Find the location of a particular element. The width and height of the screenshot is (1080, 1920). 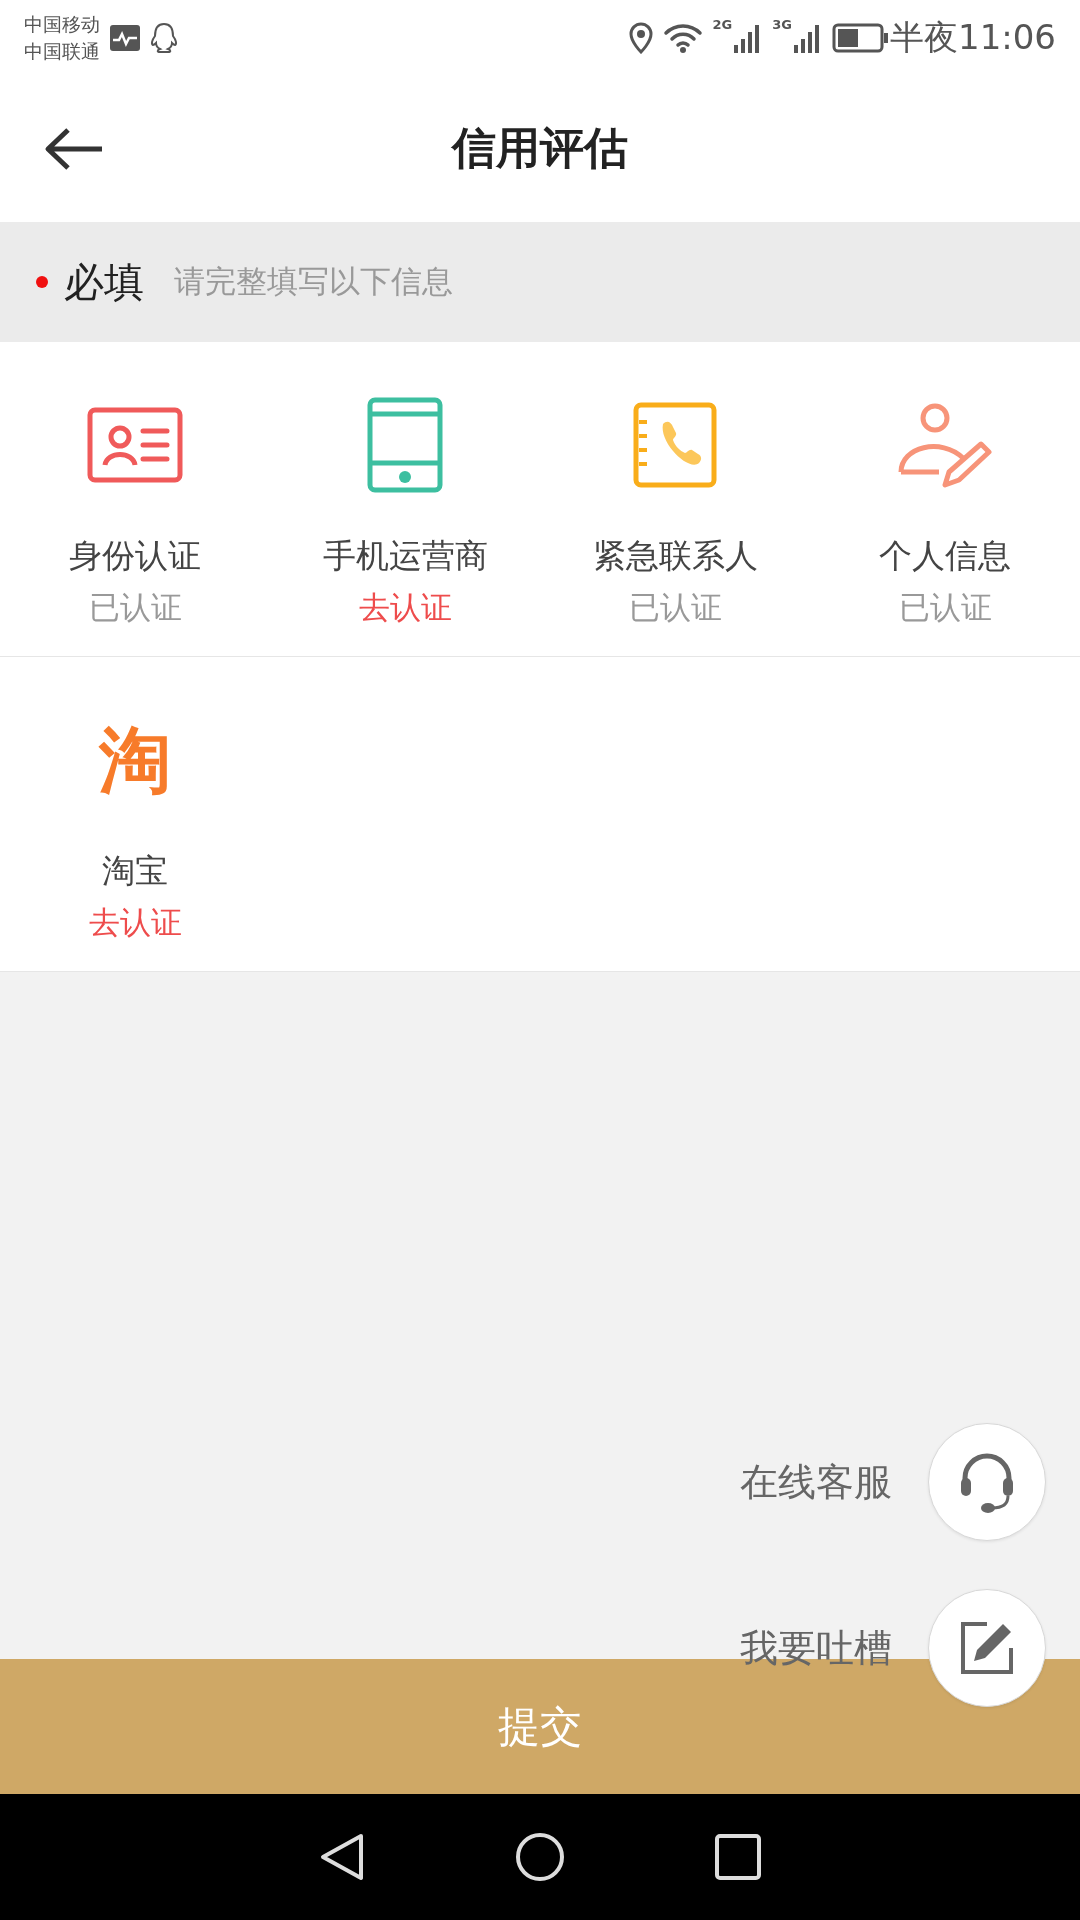

carrier-name: 中国联通 is located at coordinates (62, 51).